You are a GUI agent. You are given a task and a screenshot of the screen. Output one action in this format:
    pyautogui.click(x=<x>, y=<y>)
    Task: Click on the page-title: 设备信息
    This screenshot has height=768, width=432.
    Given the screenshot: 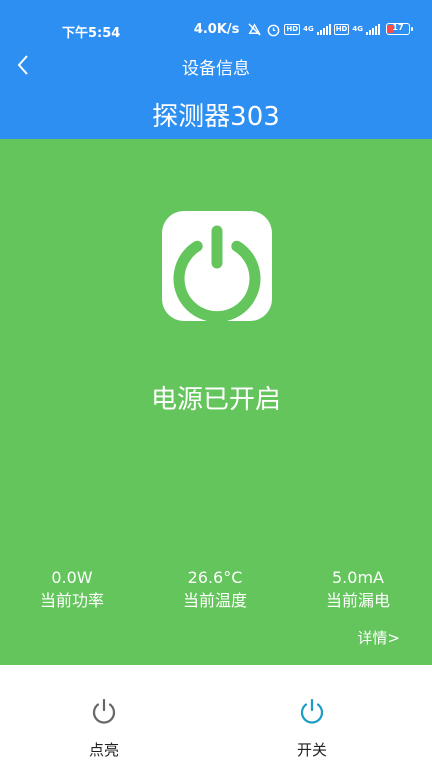 What is the action you would take?
    pyautogui.click(x=216, y=69)
    